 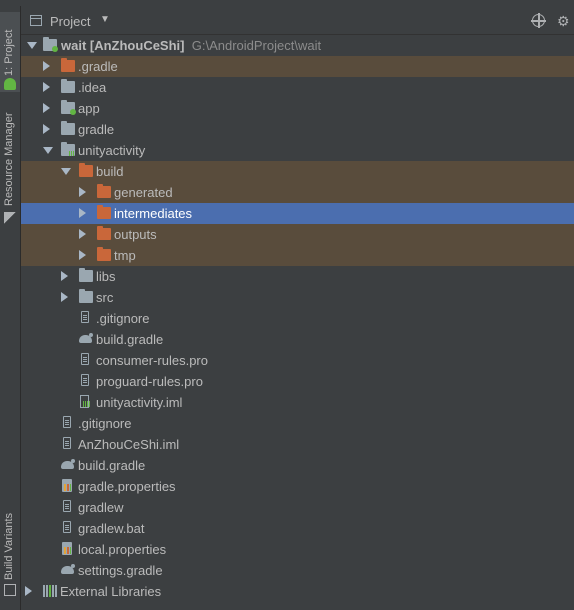 What do you see at coordinates (152, 360) in the screenshot?
I see `tree-row-label: consumer-rules.pro` at bounding box center [152, 360].